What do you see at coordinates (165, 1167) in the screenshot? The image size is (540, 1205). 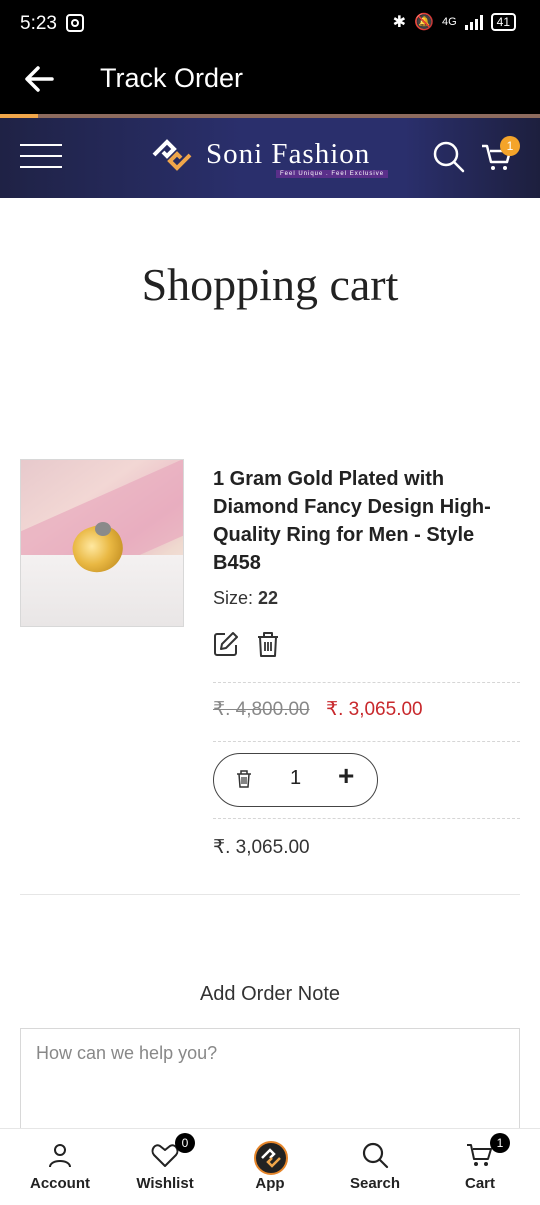 I see `nav-wishlist: 0 Wishlist` at bounding box center [165, 1167].